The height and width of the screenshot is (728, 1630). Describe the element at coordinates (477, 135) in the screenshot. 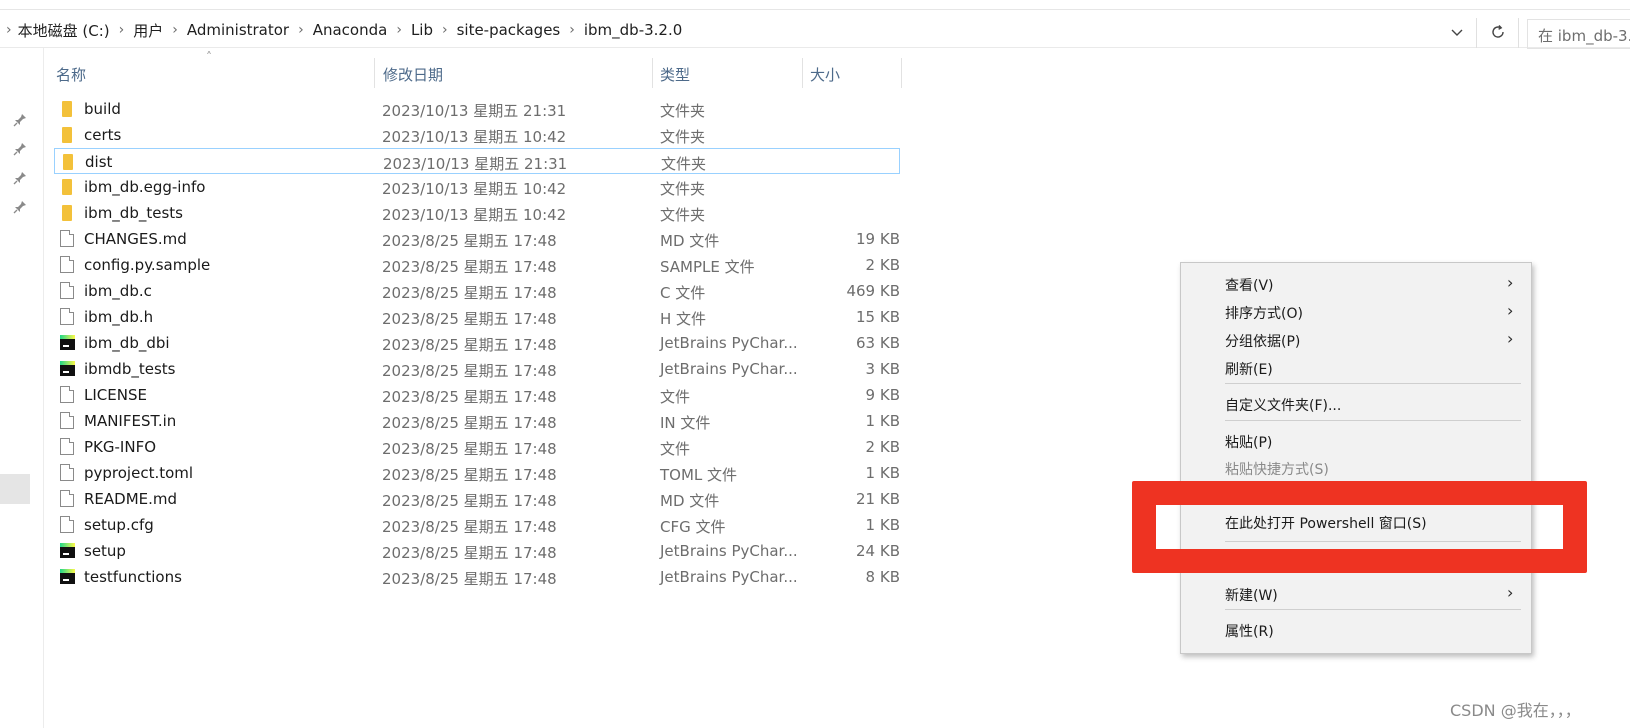

I see `file-row: certs 2023/10/13 星期五 10:42 文件夹` at that location.